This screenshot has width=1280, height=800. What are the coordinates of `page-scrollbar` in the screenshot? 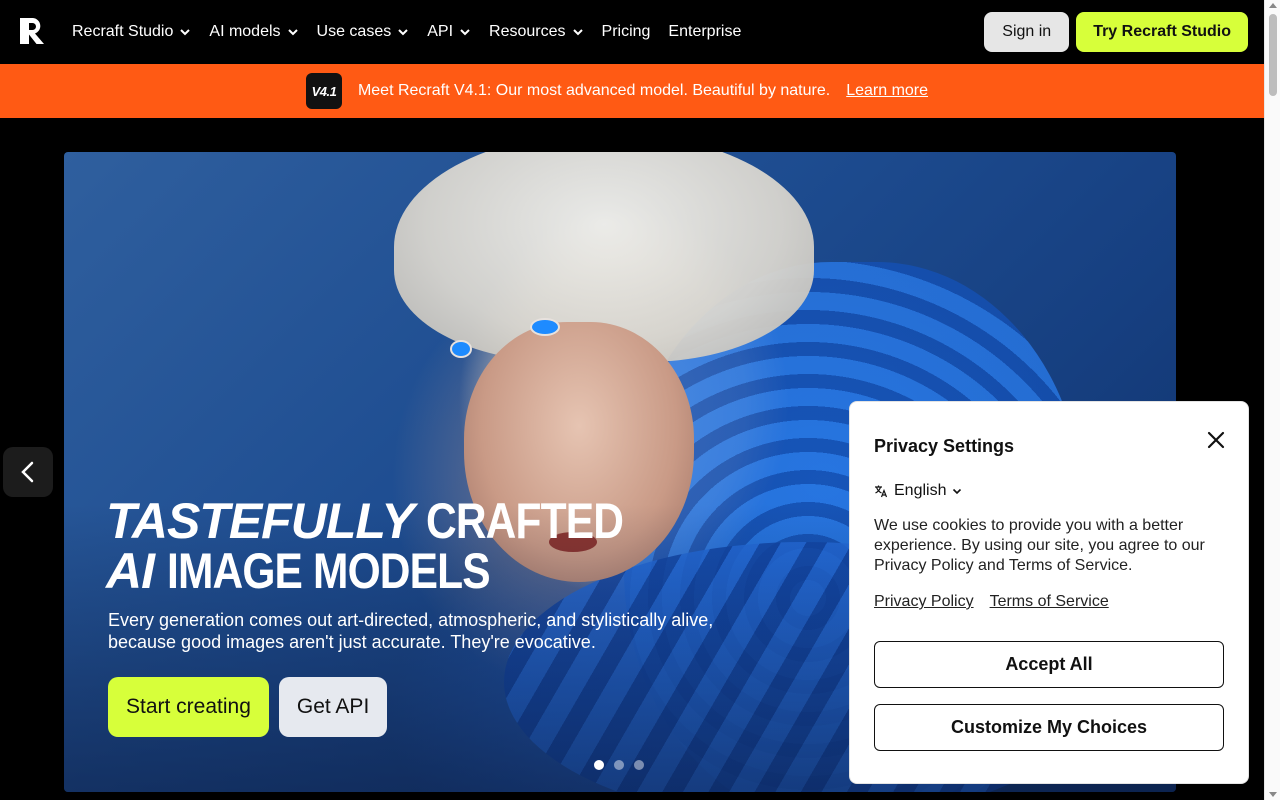 It's located at (1272, 400).